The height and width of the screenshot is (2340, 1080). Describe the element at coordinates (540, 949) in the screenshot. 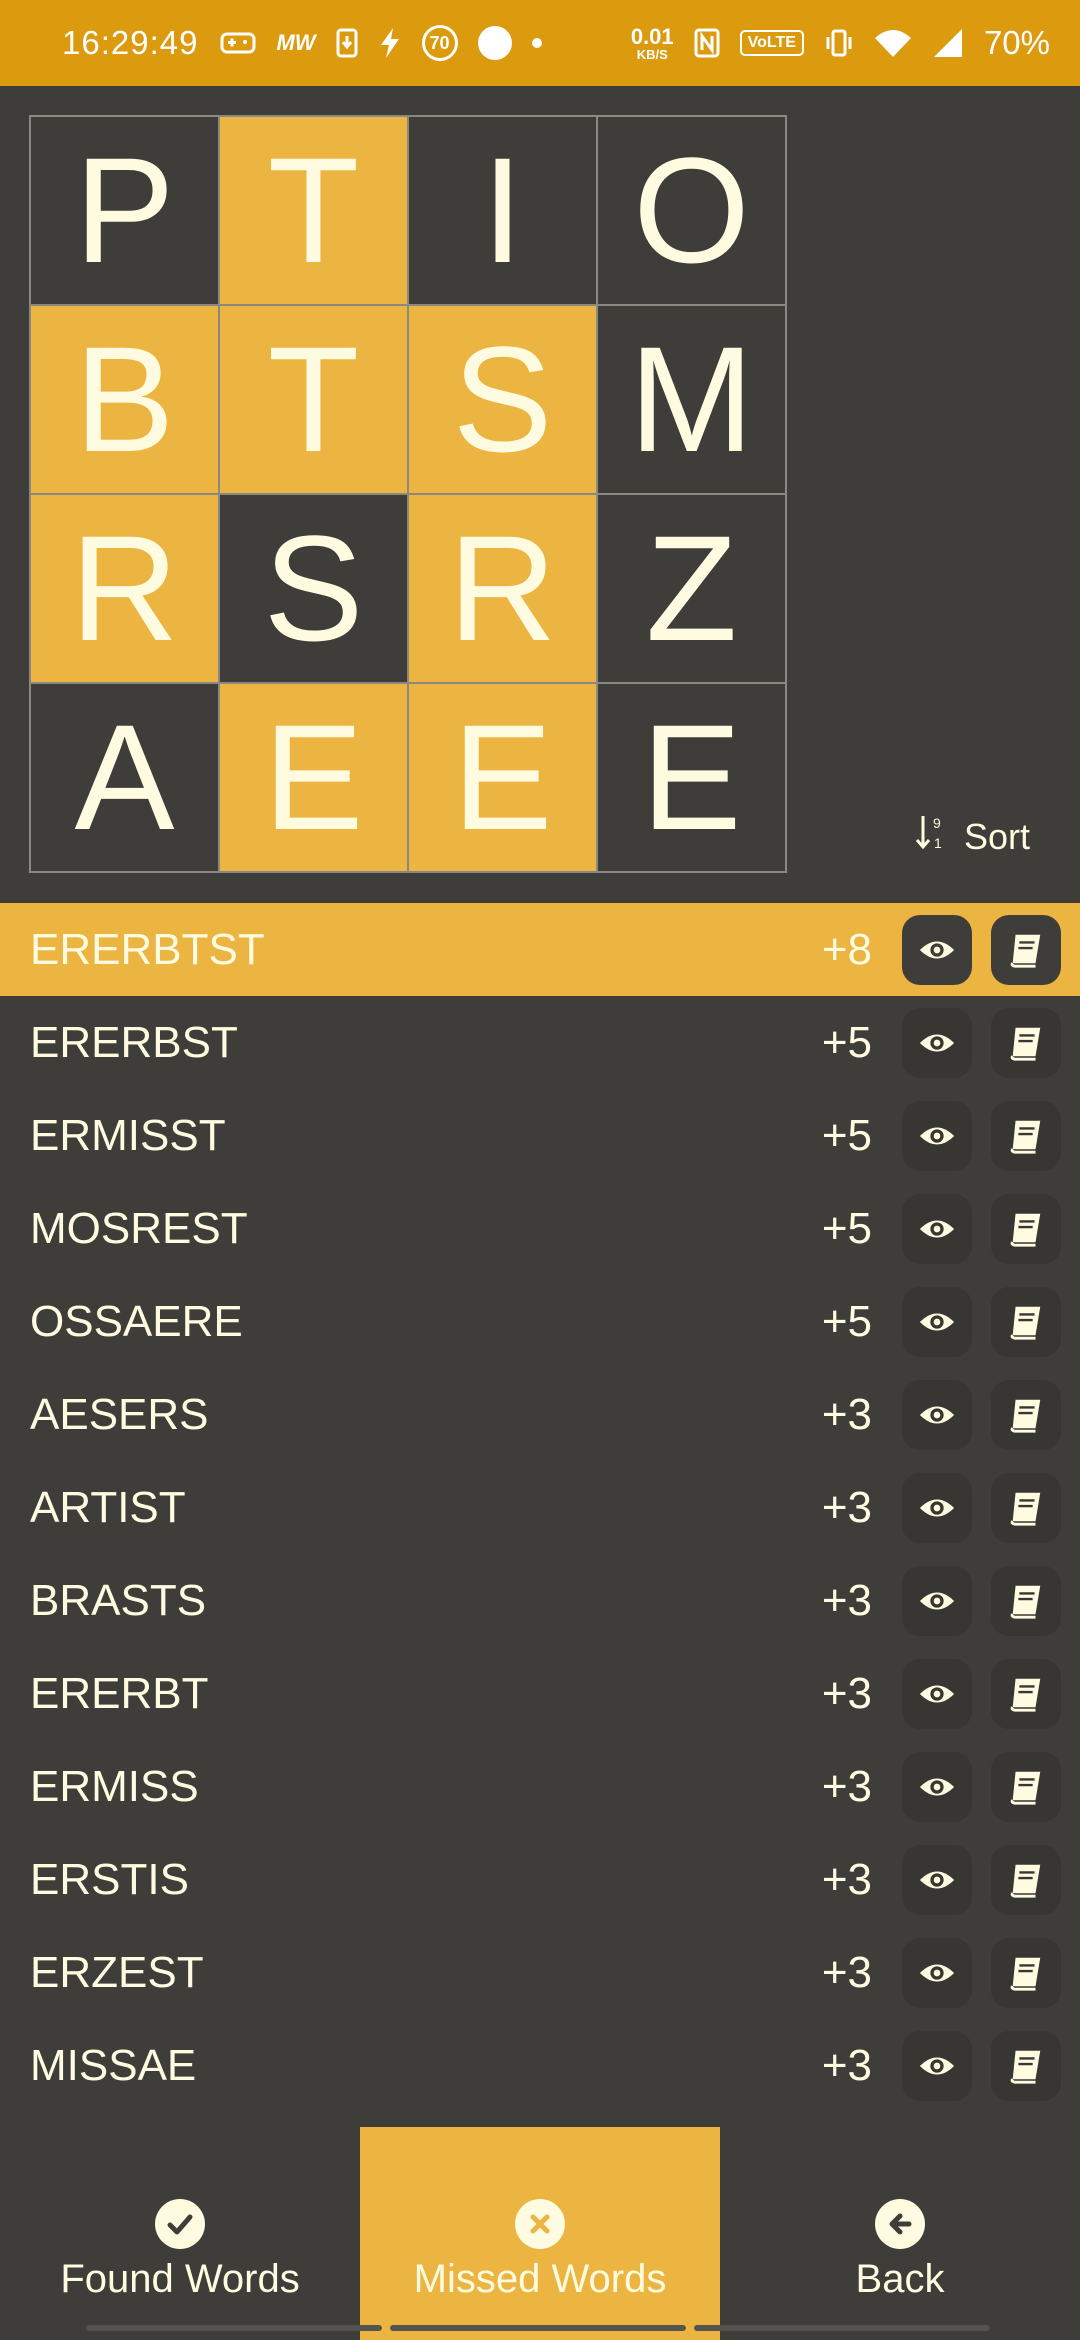

I see `word-row: ERERBTST +8` at that location.